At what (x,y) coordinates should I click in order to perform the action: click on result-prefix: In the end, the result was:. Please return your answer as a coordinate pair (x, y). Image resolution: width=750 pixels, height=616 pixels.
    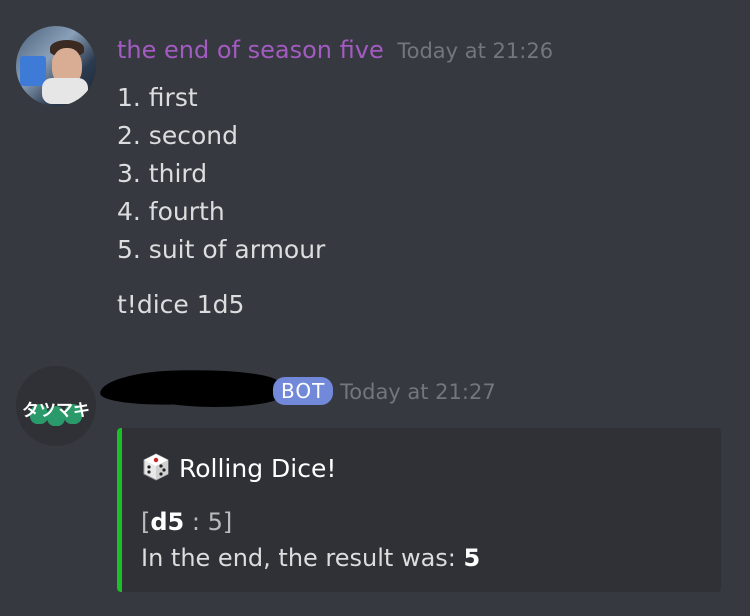
    Looking at the image, I should click on (302, 558).